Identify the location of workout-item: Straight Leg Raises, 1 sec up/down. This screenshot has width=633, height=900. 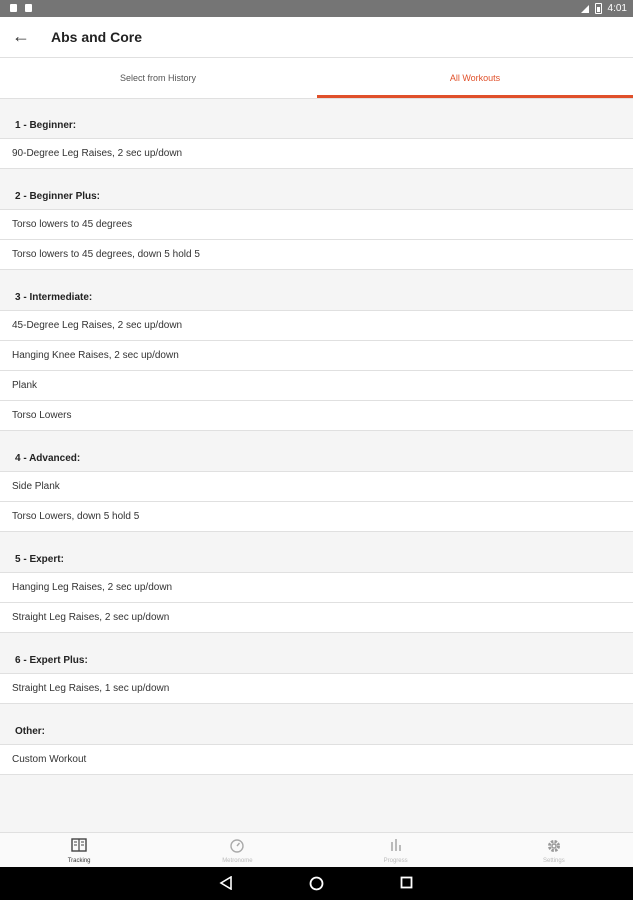
(316, 689).